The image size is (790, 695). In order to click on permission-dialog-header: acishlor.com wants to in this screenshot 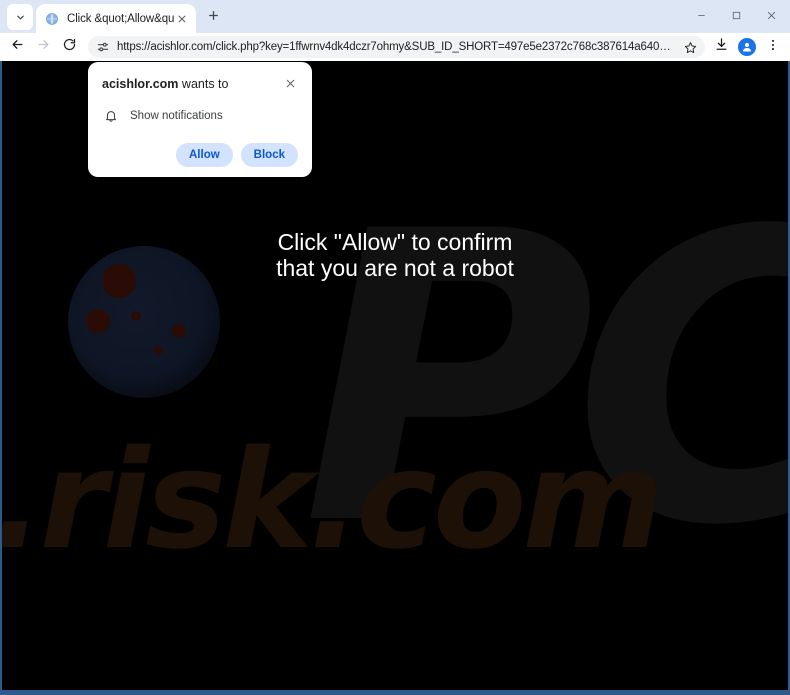, I will do `click(200, 84)`.